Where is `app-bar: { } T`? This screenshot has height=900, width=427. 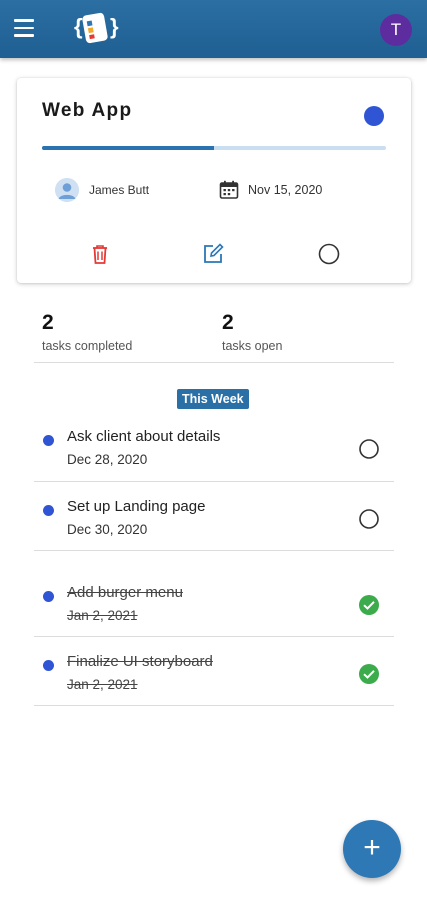
app-bar: { } T is located at coordinates (213, 29).